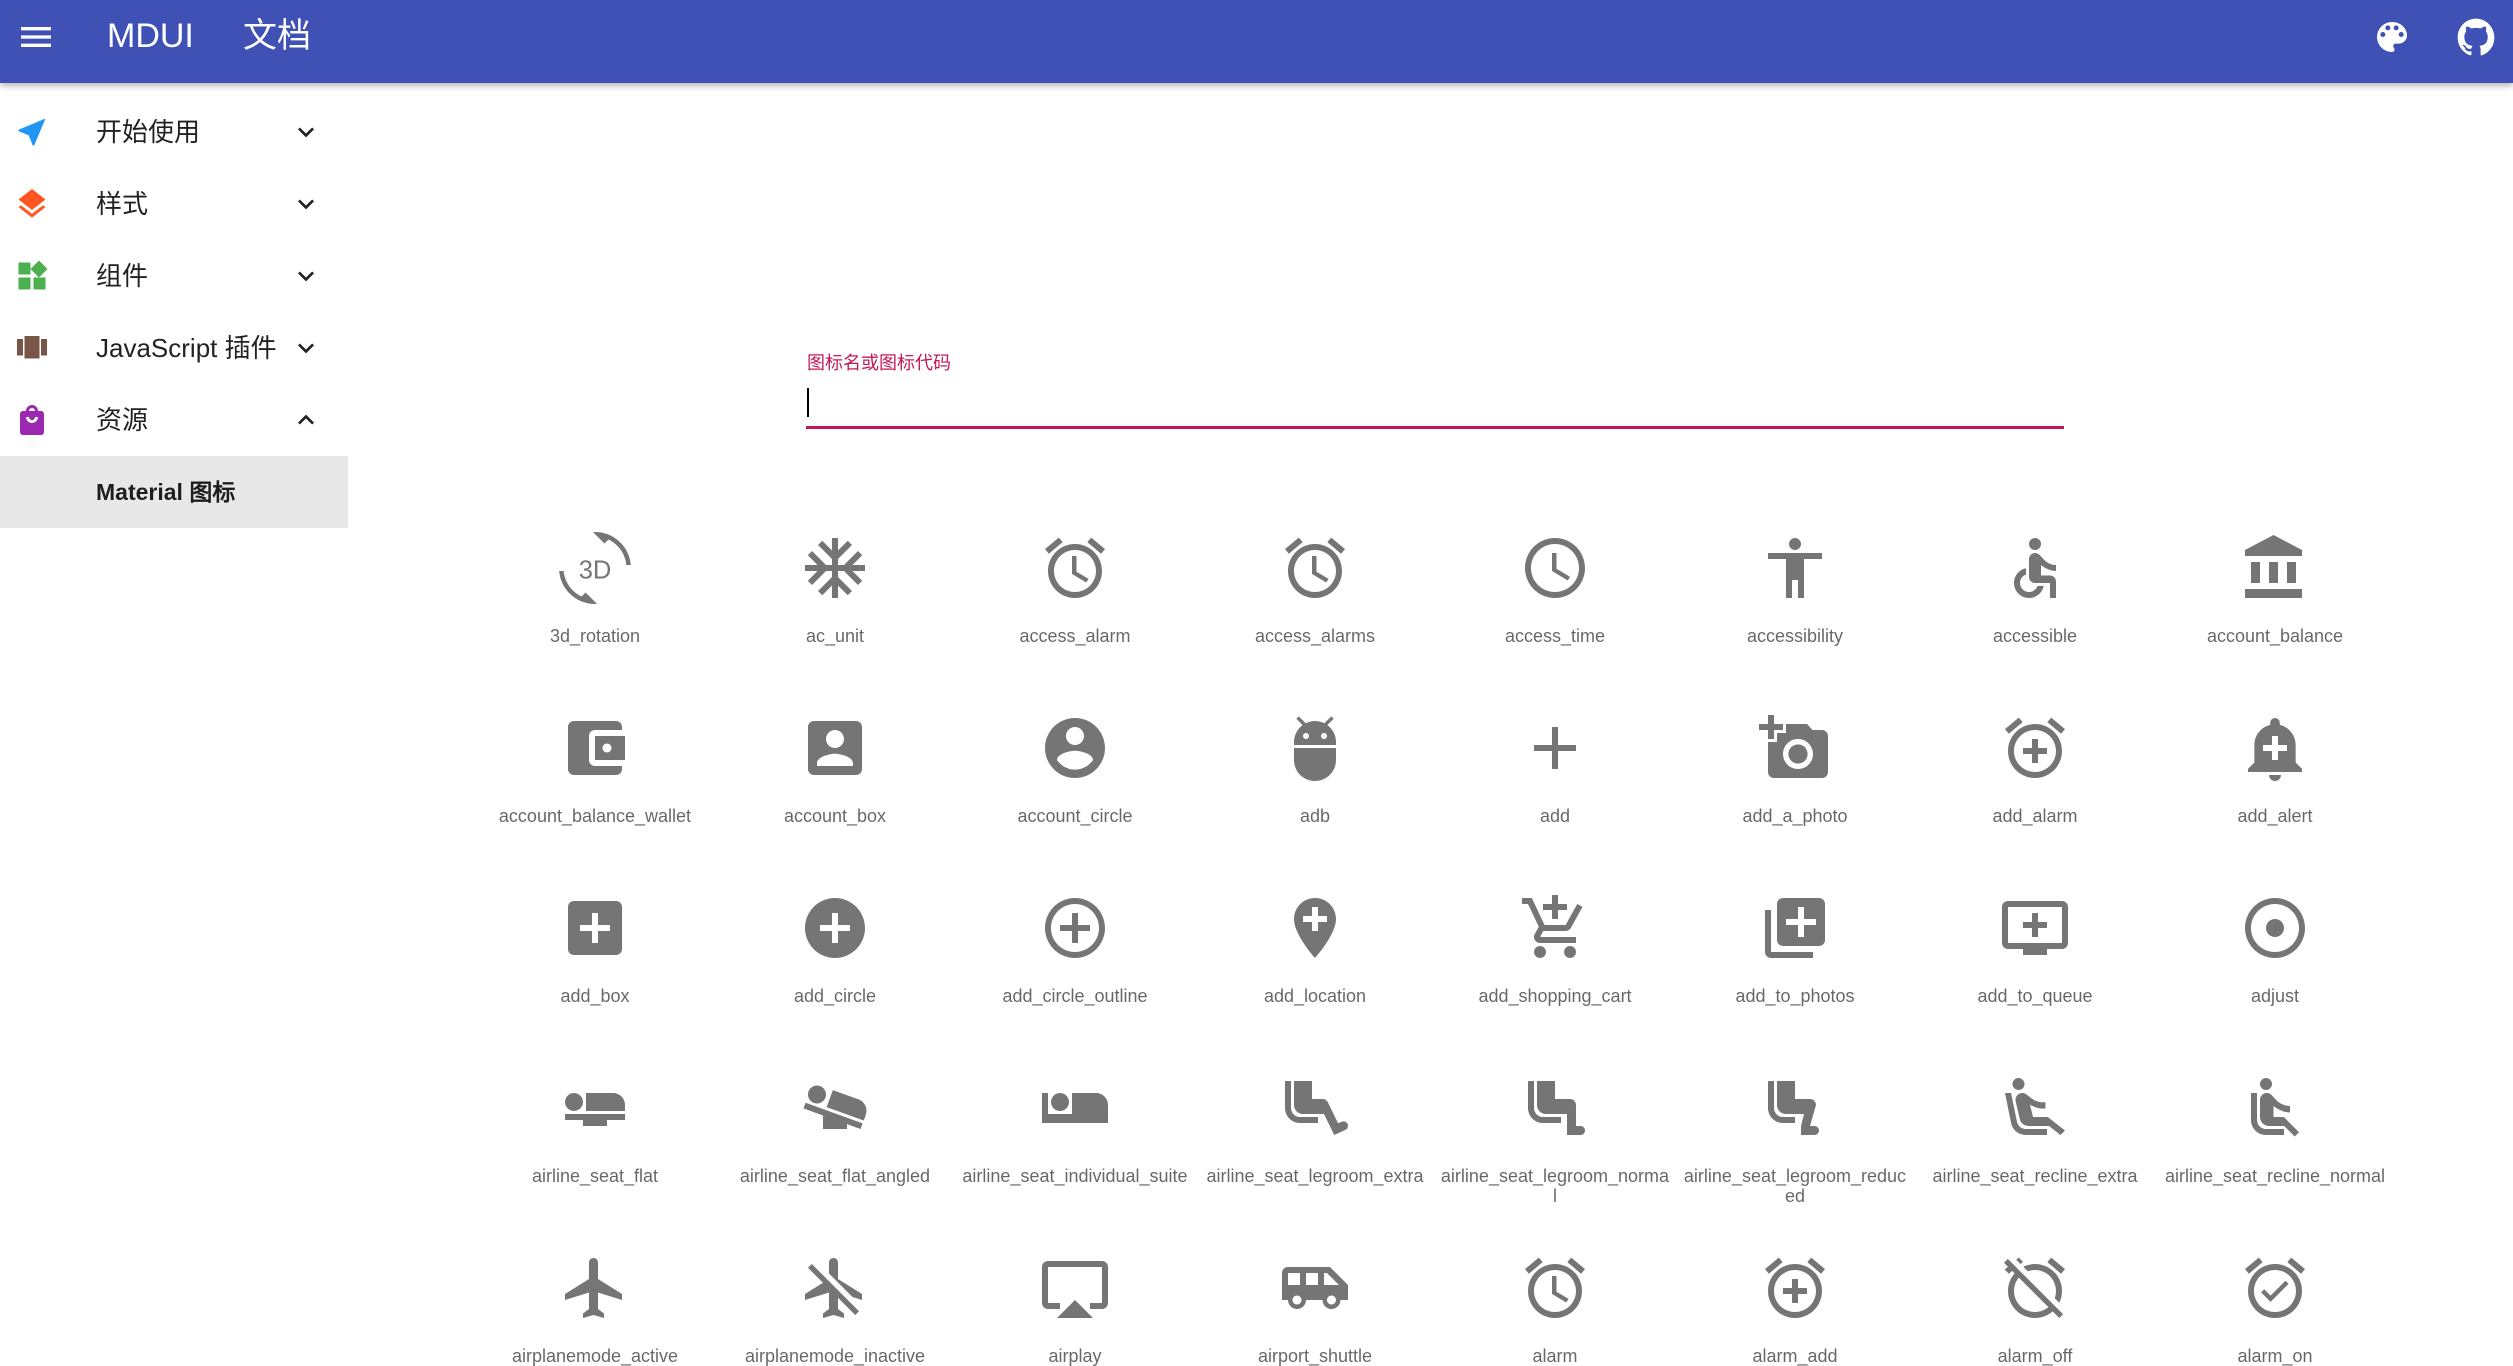 Image resolution: width=2513 pixels, height=1366 pixels. Describe the element at coordinates (2275, 1176) in the screenshot. I see `icon-tile-label: airline_seat_recline_normal` at that location.